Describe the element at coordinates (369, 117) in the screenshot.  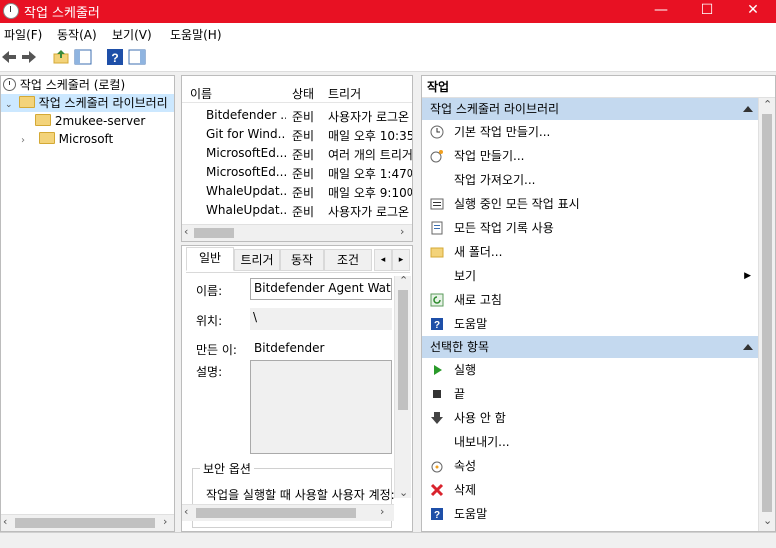
I see `task-trigger: 사용자가 로그온` at that location.